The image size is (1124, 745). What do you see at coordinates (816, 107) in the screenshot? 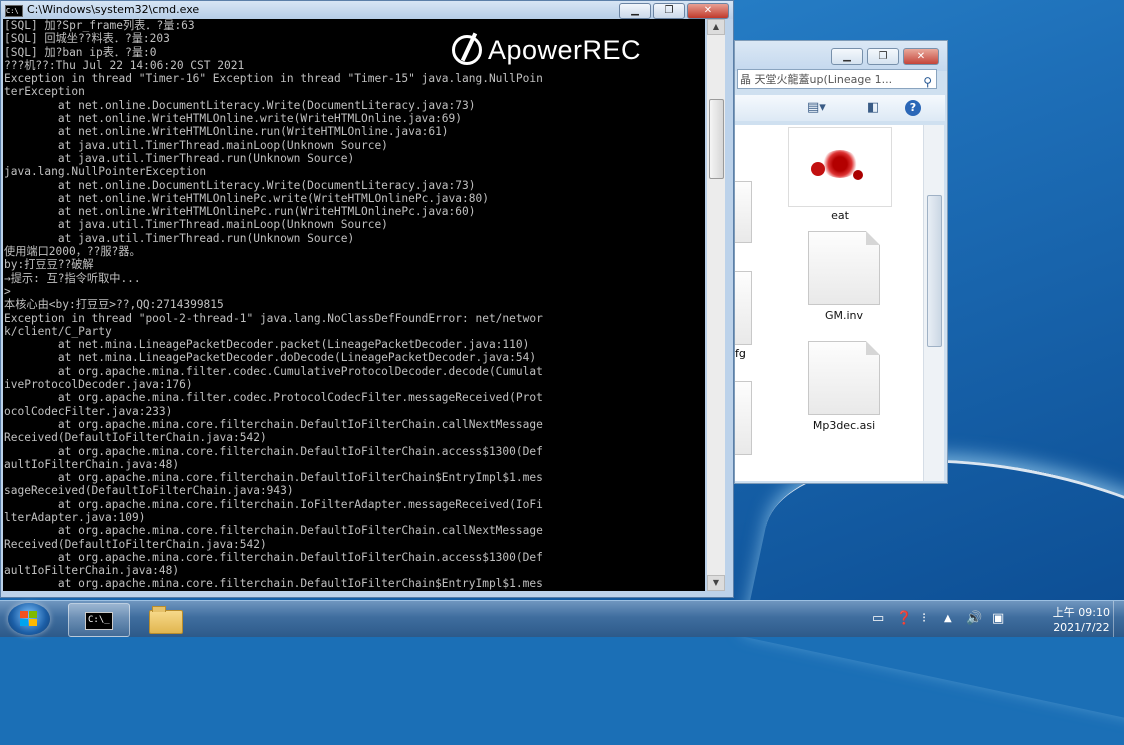
I see `view-options-icon: ▤▾` at bounding box center [816, 107].